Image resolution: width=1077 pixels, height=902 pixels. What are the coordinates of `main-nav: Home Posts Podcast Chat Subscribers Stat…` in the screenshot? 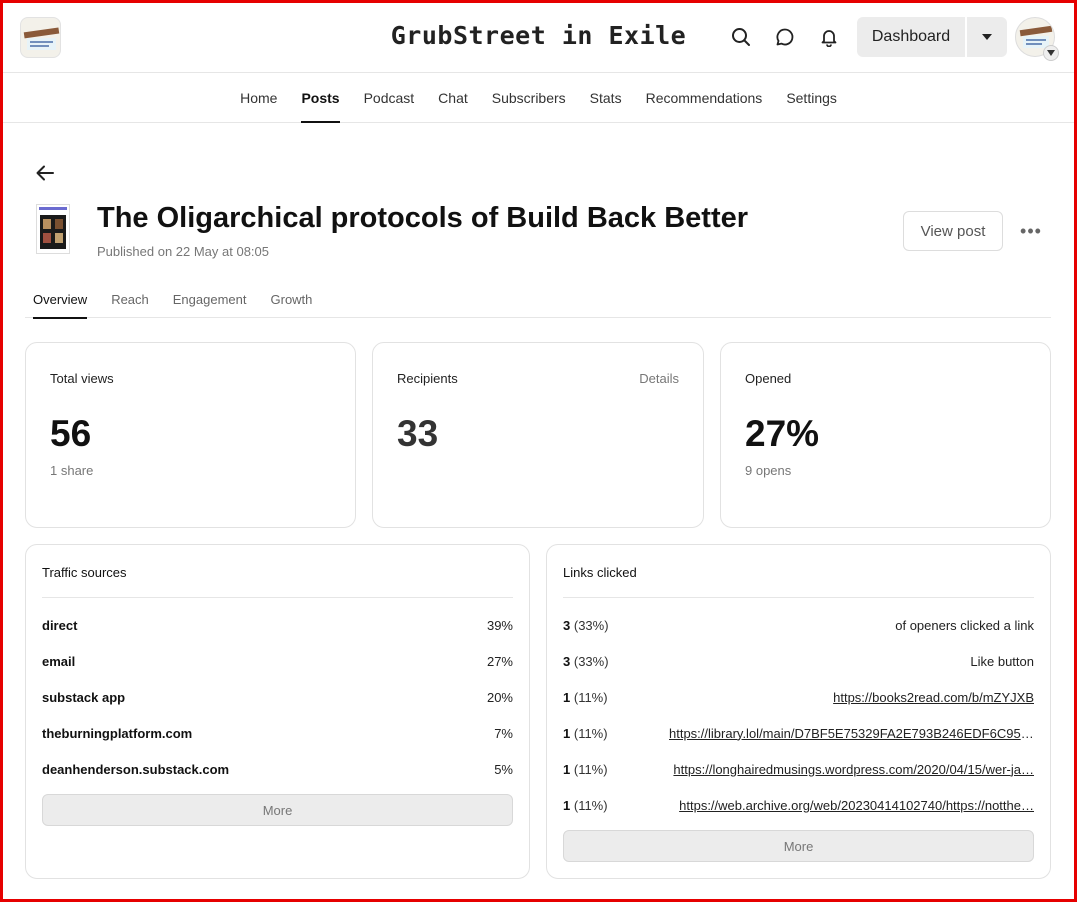 It's located at (538, 98).